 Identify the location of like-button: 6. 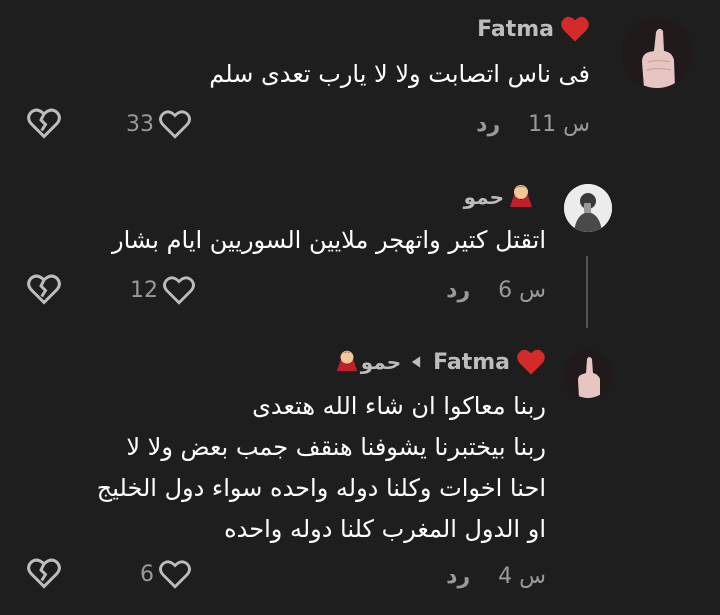
(166, 574).